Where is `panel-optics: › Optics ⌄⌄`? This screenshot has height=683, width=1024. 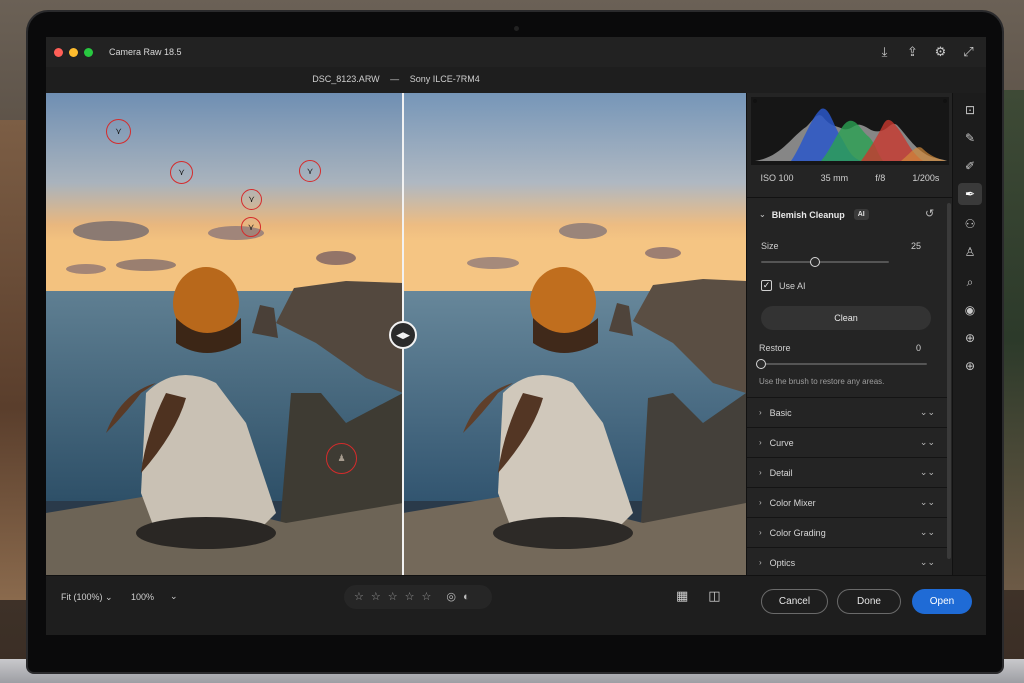 panel-optics: › Optics ⌄⌄ is located at coordinates (847, 562).